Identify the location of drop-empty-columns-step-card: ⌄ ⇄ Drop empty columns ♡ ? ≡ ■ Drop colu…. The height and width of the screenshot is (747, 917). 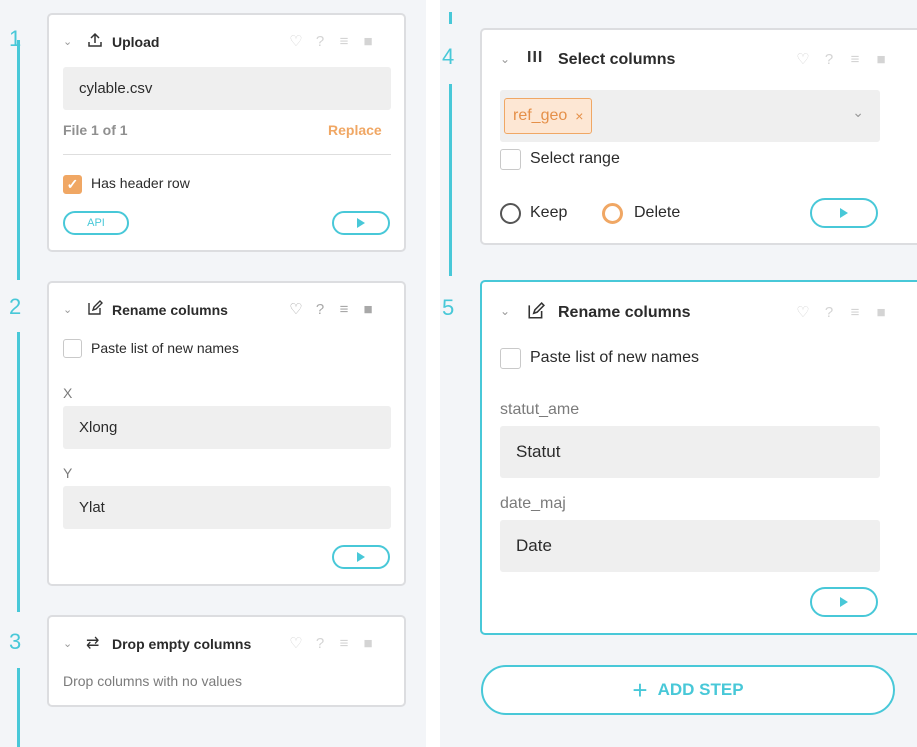
(226, 661).